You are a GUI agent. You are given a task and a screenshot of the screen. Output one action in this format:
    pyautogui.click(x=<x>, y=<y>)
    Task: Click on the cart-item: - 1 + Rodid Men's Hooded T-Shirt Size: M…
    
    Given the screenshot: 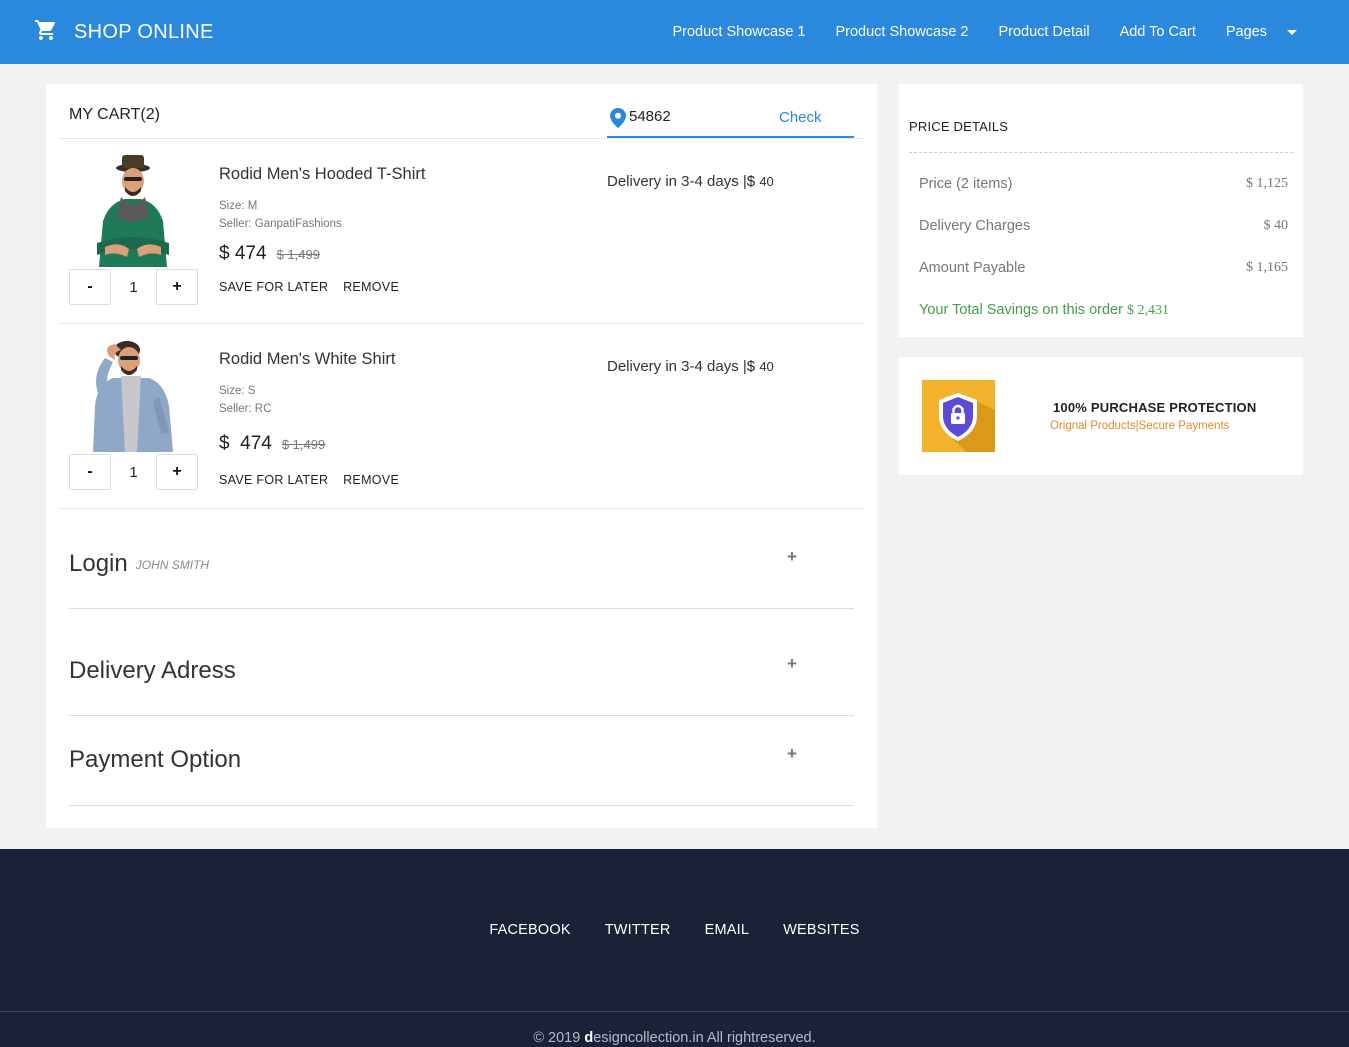 What is the action you would take?
    pyautogui.click(x=461, y=231)
    